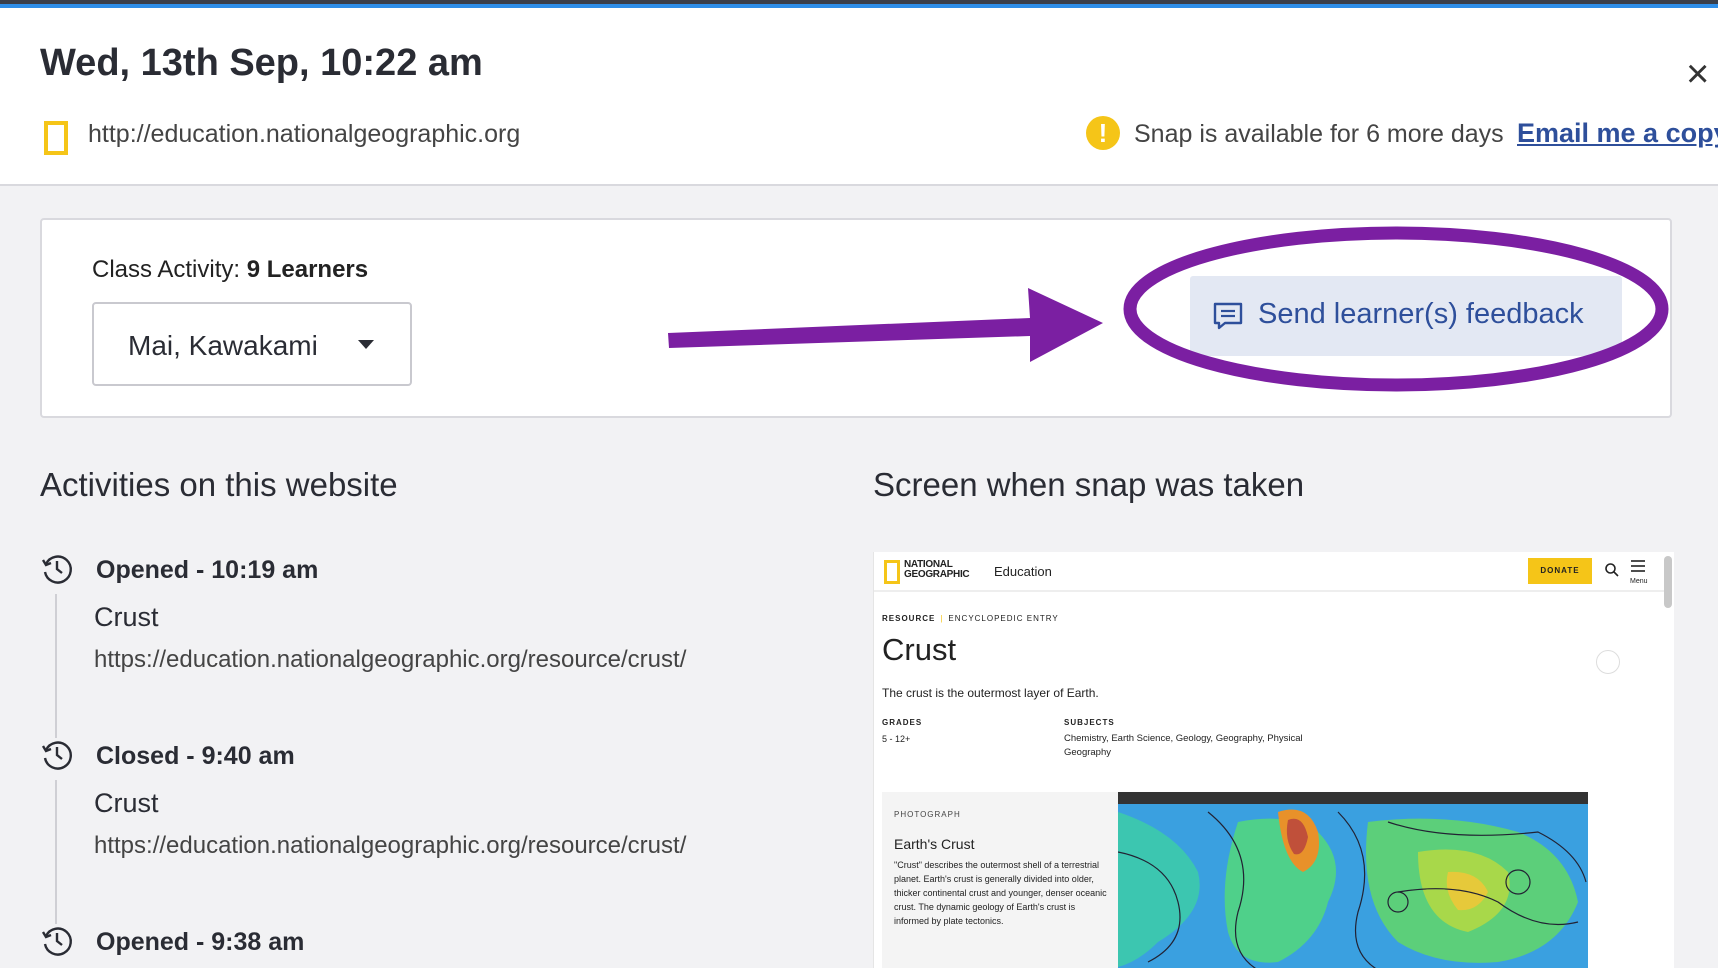  What do you see at coordinates (1617, 133) in the screenshot?
I see `email-copy-link: Email me a copy` at bounding box center [1617, 133].